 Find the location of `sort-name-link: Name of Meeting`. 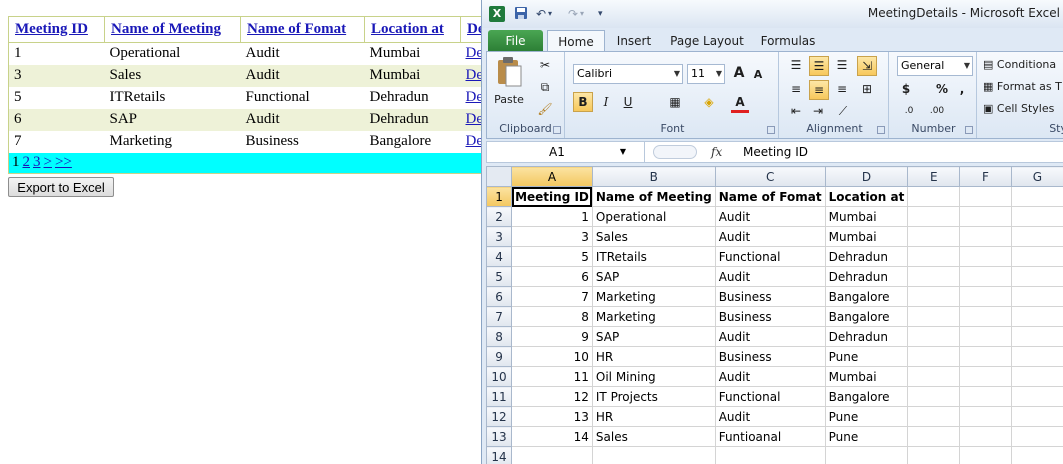

sort-name-link: Name of Meeting is located at coordinates (166, 29).